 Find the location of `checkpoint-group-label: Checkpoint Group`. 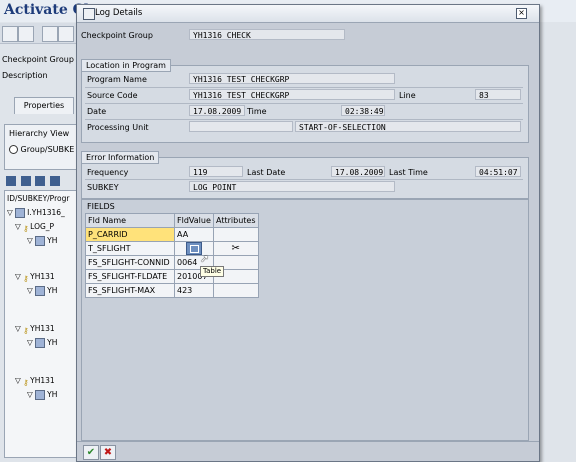

checkpoint-group-label: Checkpoint Group is located at coordinates (117, 35).